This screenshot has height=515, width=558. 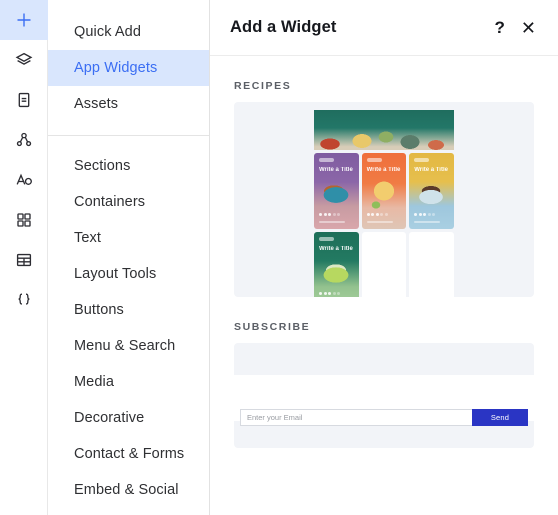 What do you see at coordinates (110, 202) in the screenshot?
I see `menu-item-label: Containers` at bounding box center [110, 202].